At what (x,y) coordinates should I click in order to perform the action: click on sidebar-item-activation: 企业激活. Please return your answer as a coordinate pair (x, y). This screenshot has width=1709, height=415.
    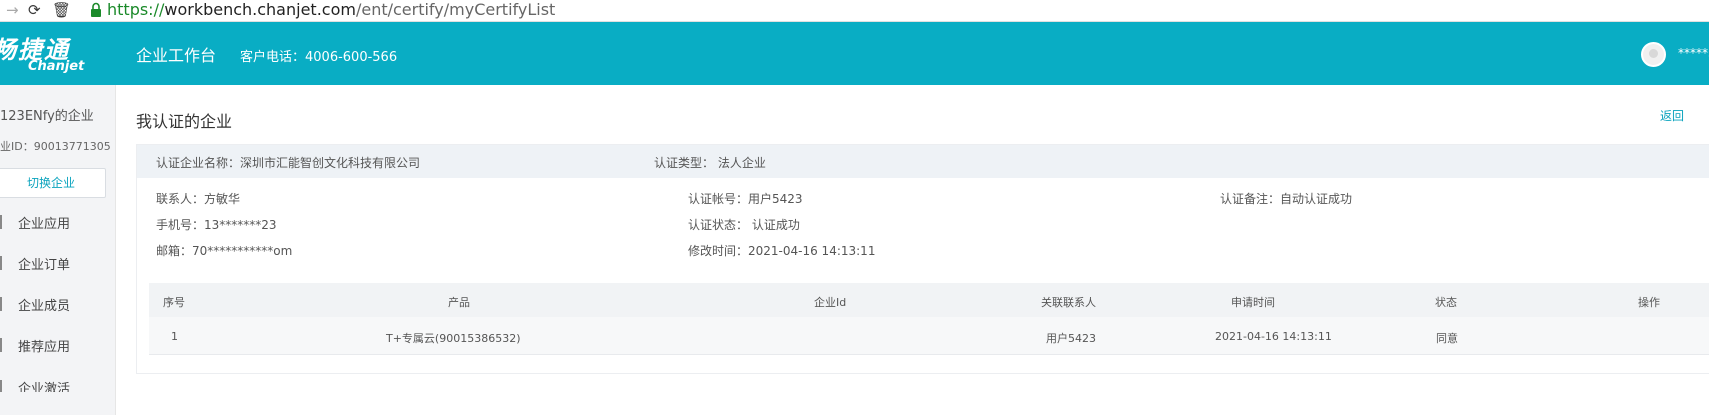
    Looking at the image, I should click on (58, 385).